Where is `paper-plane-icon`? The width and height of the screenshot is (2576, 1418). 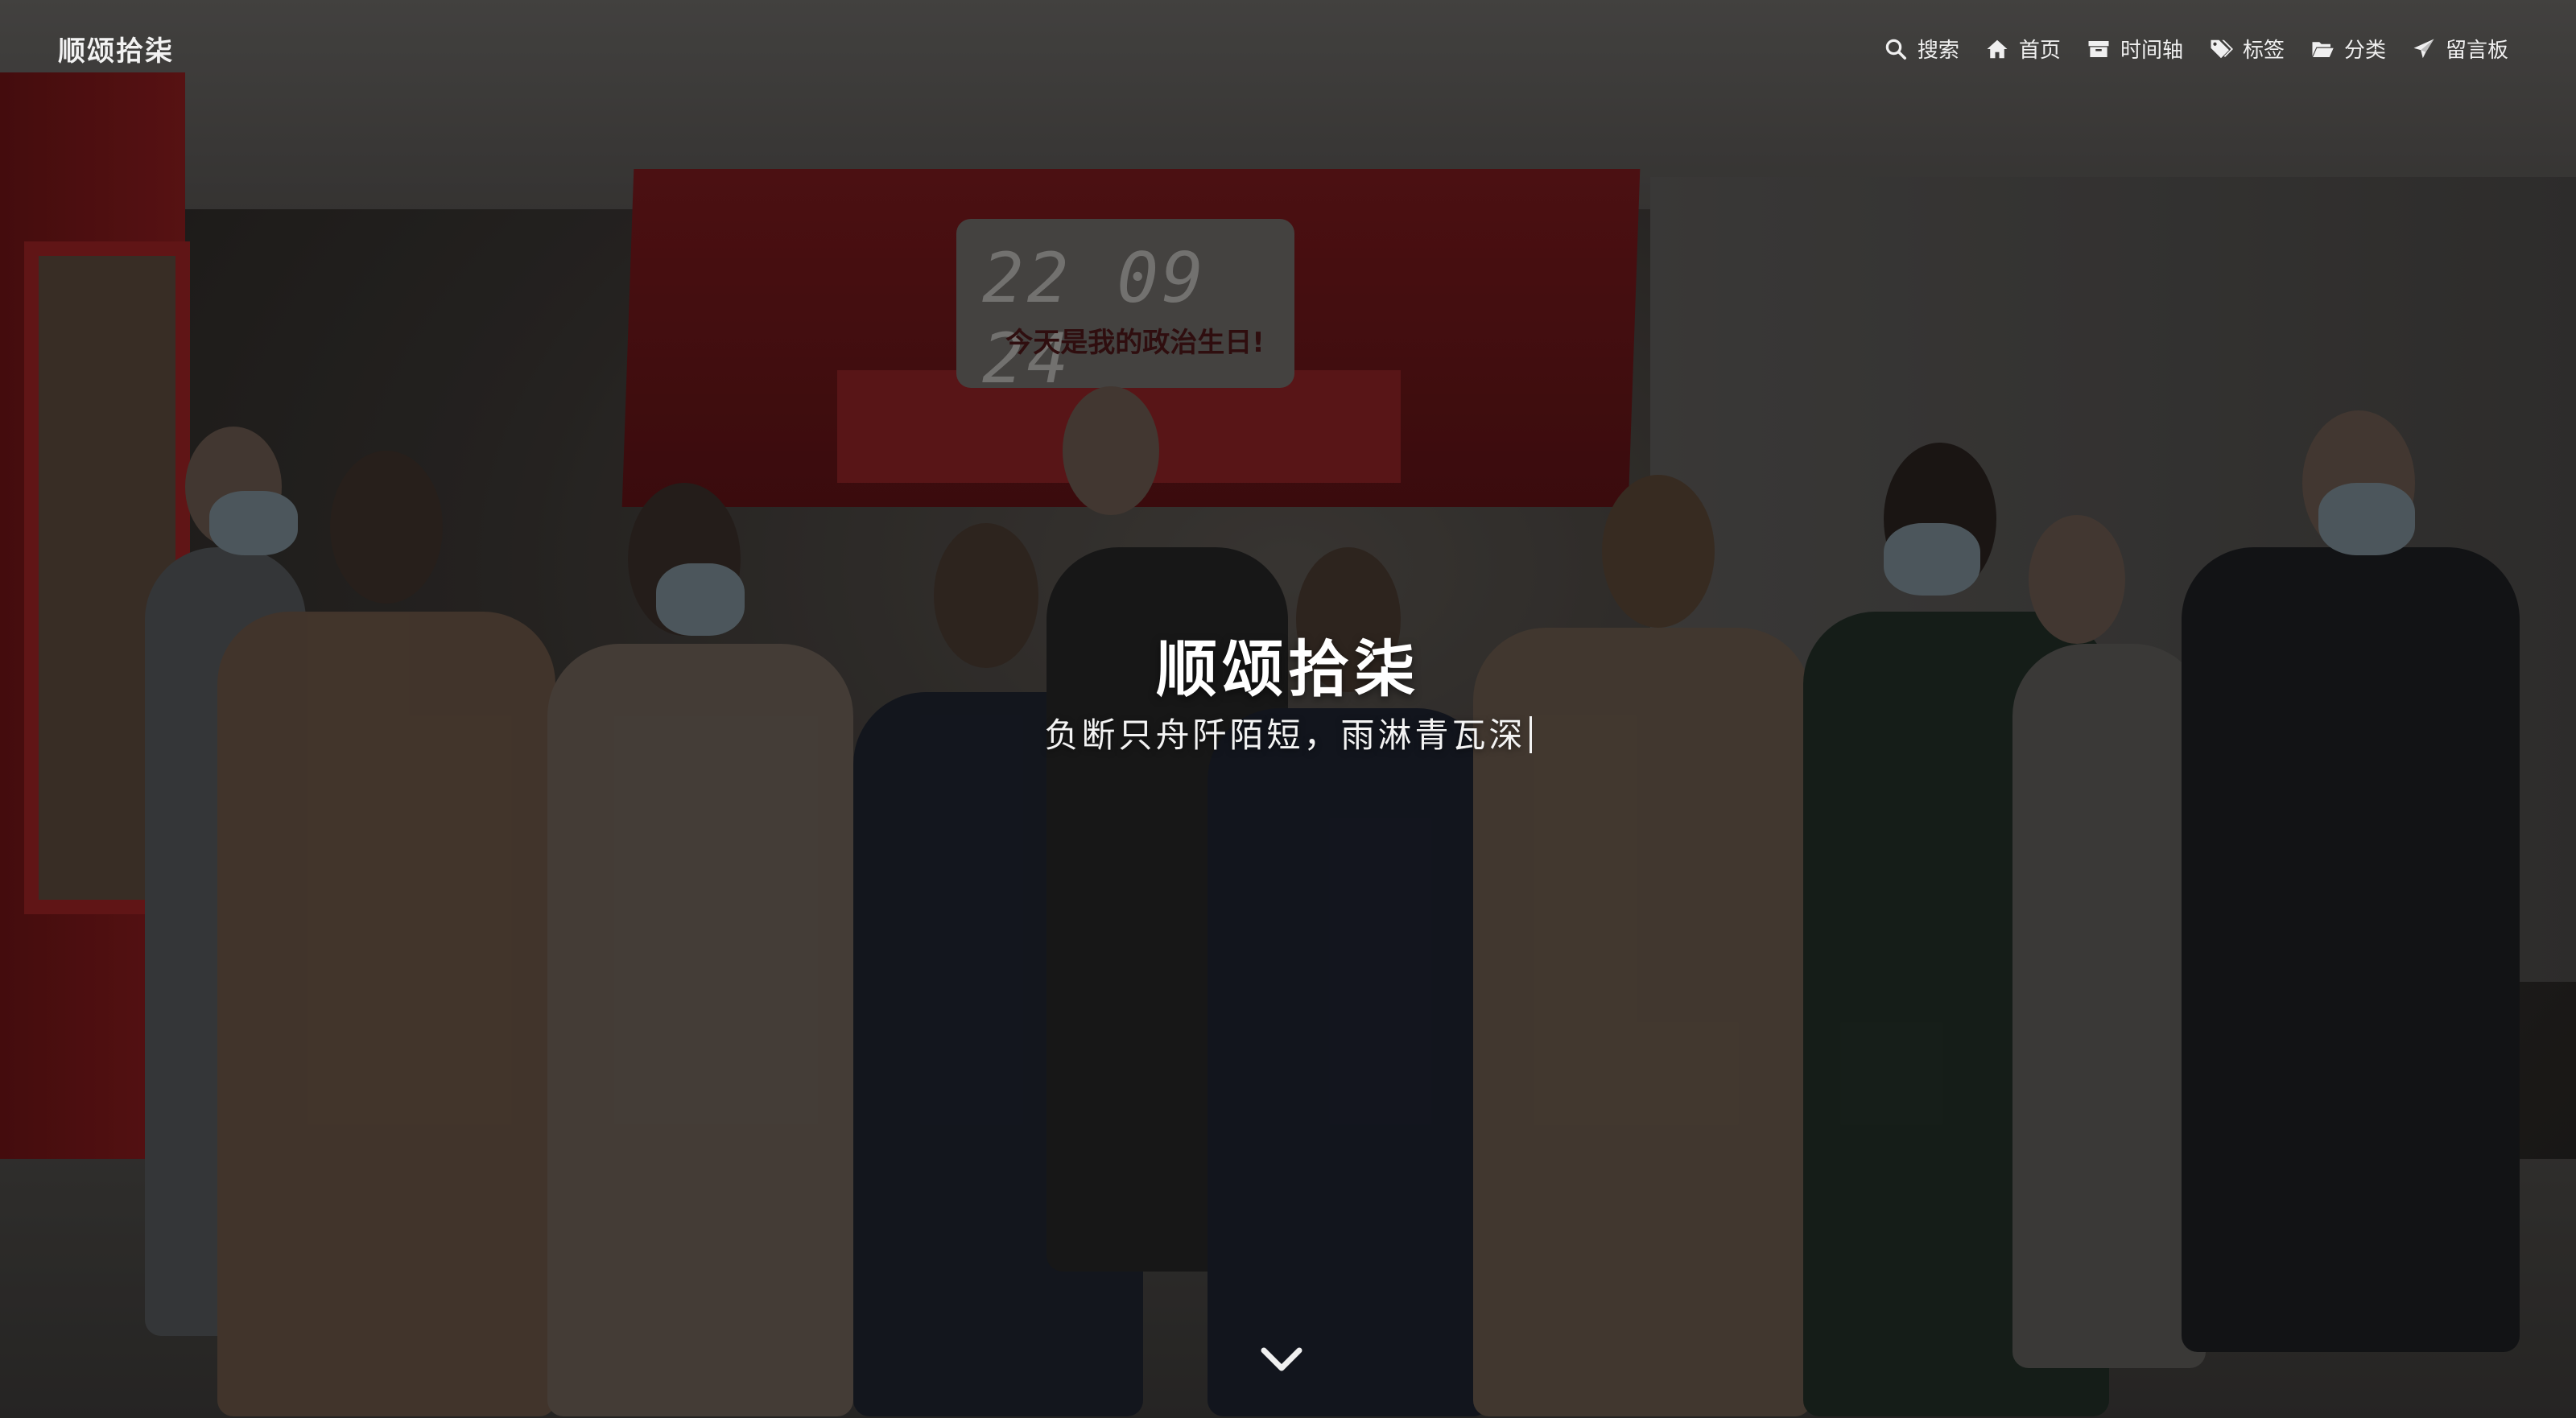 paper-plane-icon is located at coordinates (2424, 49).